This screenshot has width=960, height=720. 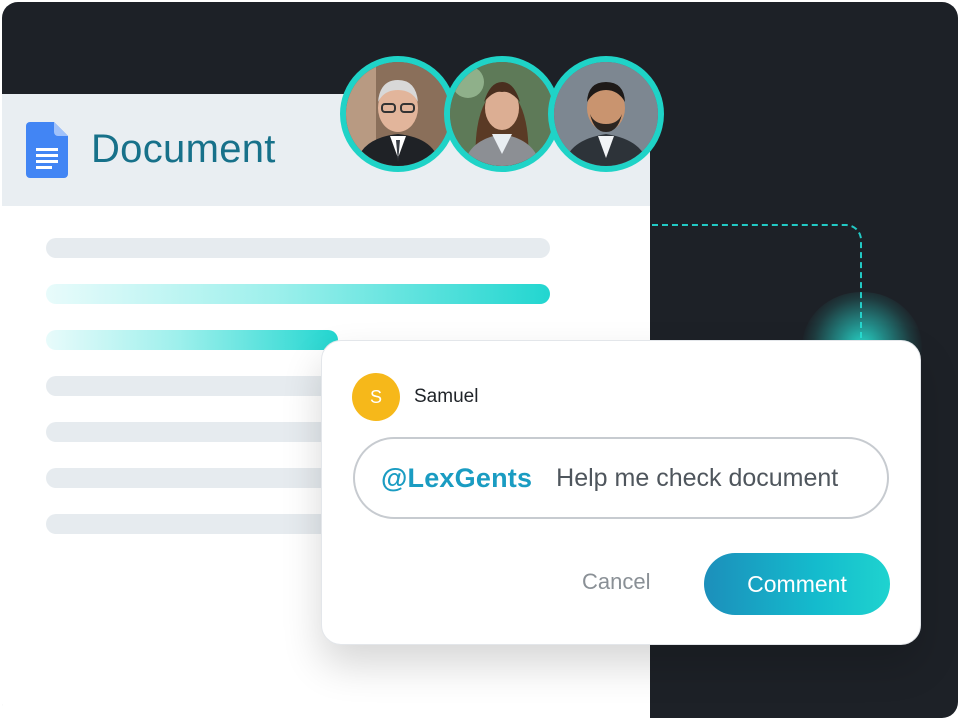 I want to click on user-avatar: S, so click(x=376, y=397).